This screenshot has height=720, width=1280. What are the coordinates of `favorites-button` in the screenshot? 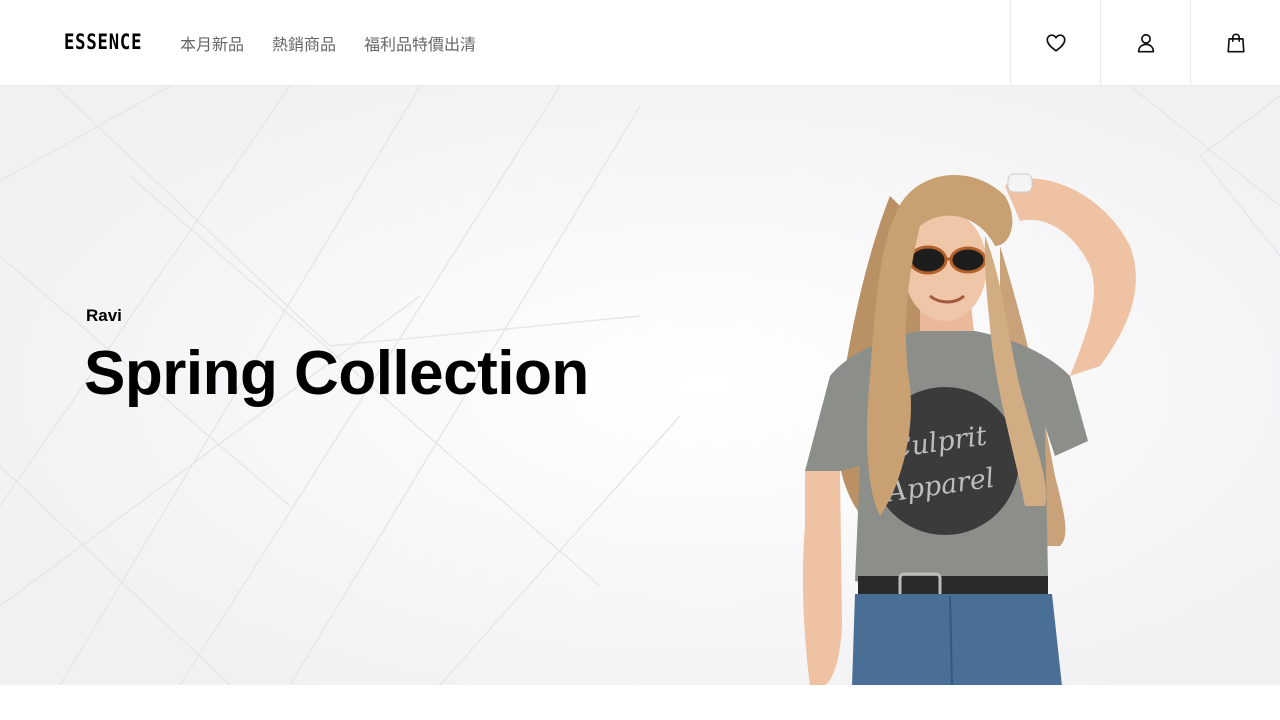 It's located at (1055, 43).